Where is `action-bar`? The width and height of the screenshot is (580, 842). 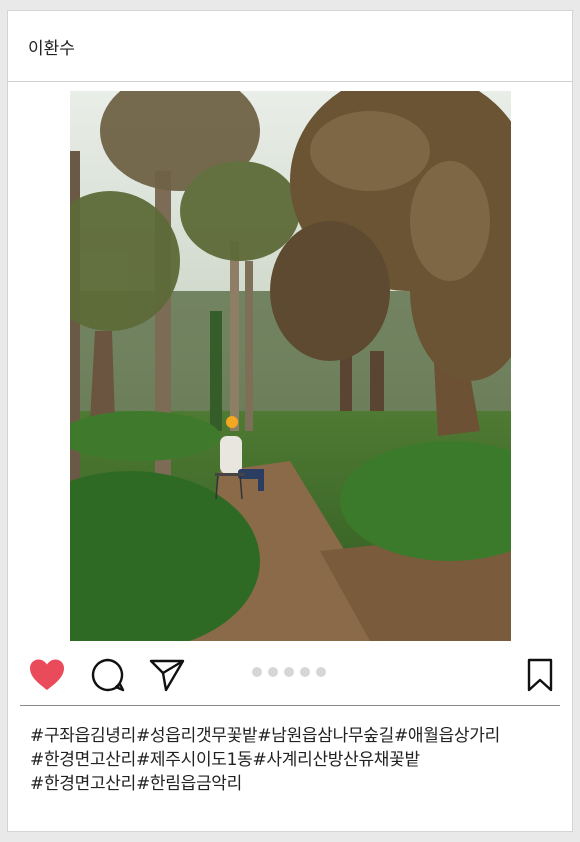 action-bar is located at coordinates (290, 676).